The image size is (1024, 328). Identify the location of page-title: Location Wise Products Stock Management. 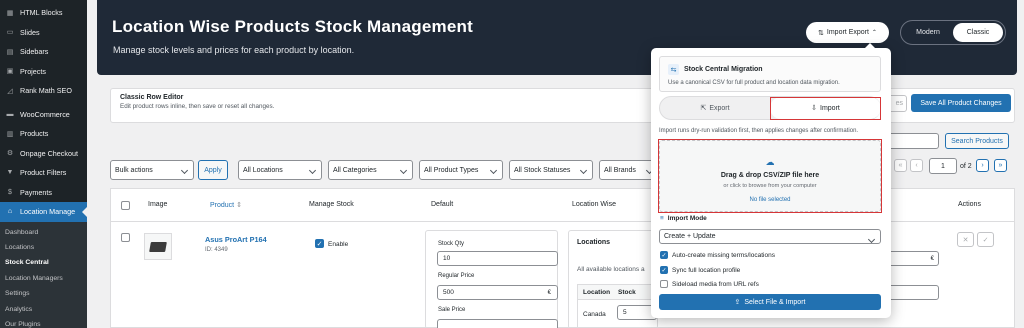
(292, 26).